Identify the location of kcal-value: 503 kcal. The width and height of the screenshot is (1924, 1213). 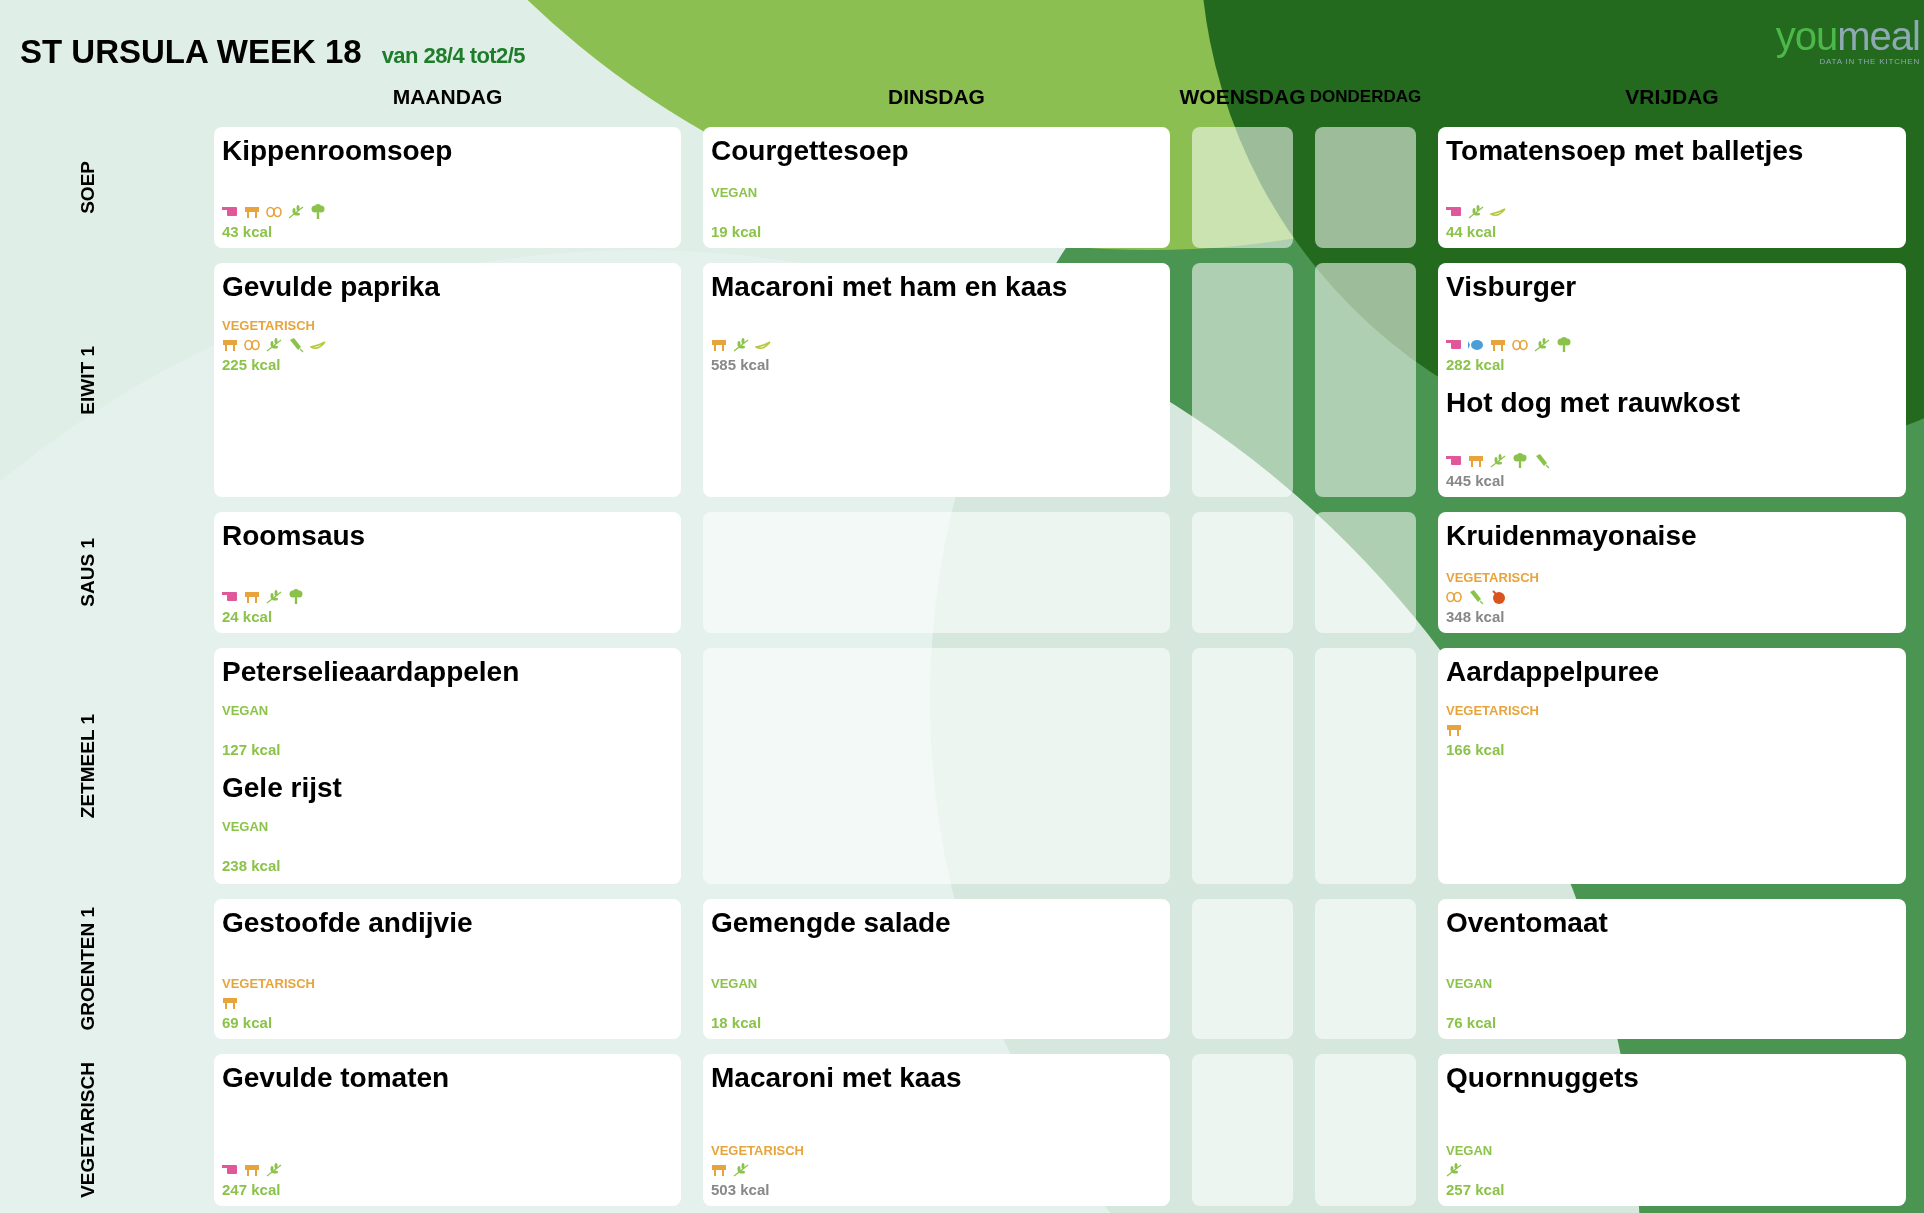
(740, 1190).